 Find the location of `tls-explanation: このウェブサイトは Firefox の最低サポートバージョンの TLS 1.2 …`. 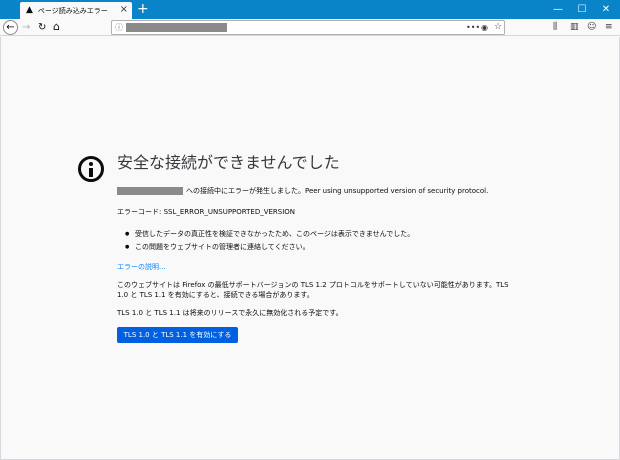

tls-explanation: このウェブサイトは Firefox の最低サポートバージョンの TLS 1.2 … is located at coordinates (313, 290).